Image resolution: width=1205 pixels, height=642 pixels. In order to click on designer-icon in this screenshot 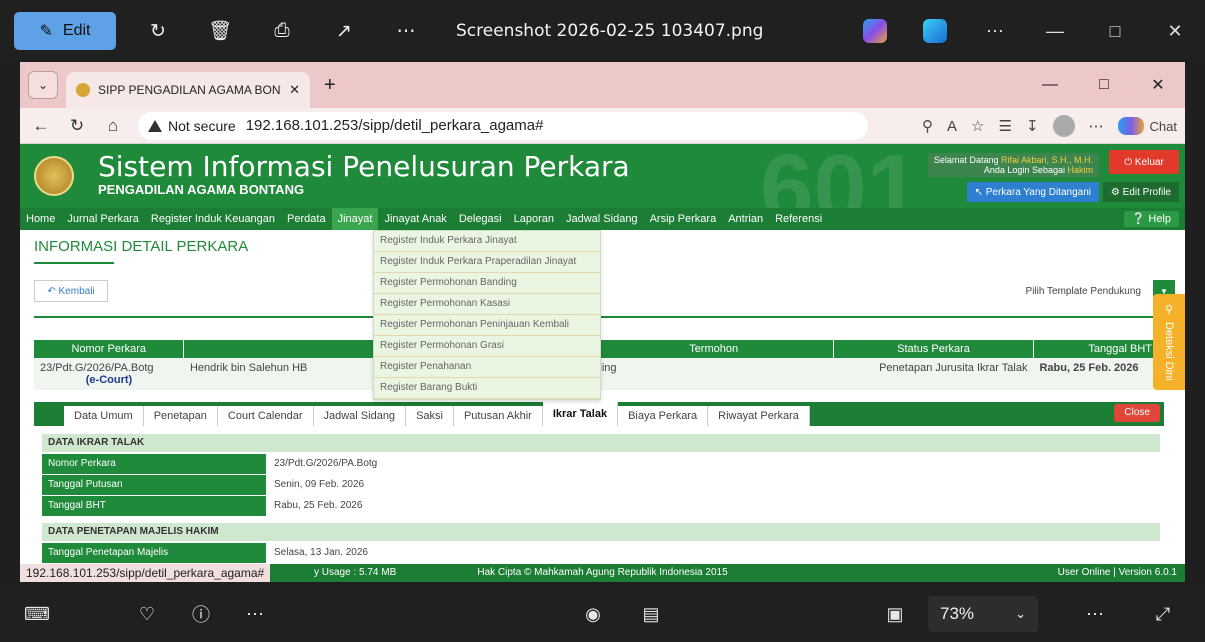, I will do `click(935, 31)`.